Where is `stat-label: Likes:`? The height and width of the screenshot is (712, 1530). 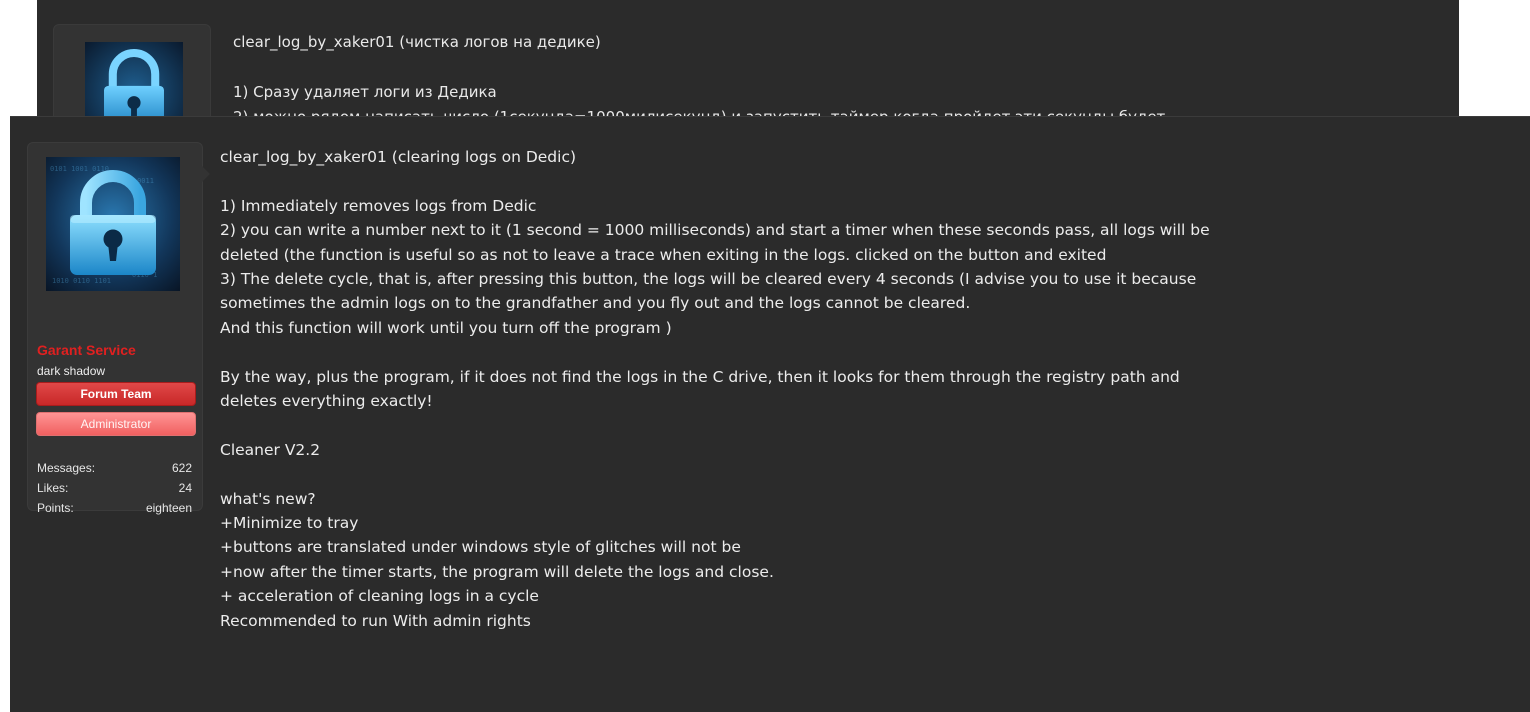
stat-label: Likes: is located at coordinates (53, 488).